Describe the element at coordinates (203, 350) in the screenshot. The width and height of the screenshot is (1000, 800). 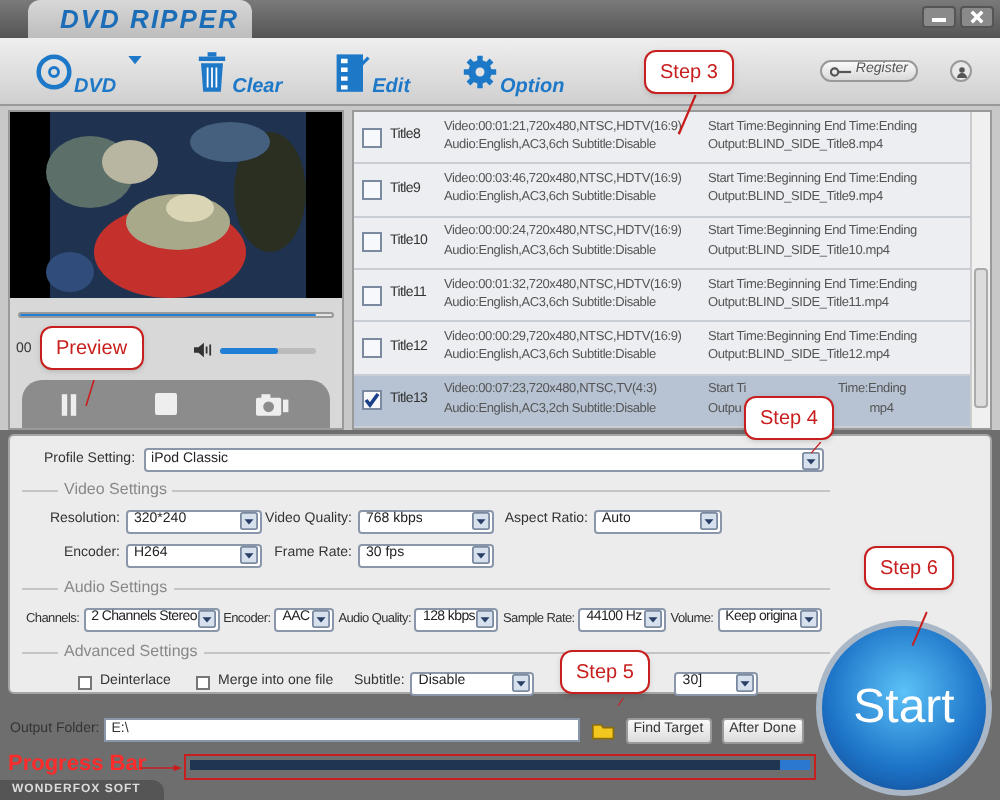
I see `speaker-icon` at that location.